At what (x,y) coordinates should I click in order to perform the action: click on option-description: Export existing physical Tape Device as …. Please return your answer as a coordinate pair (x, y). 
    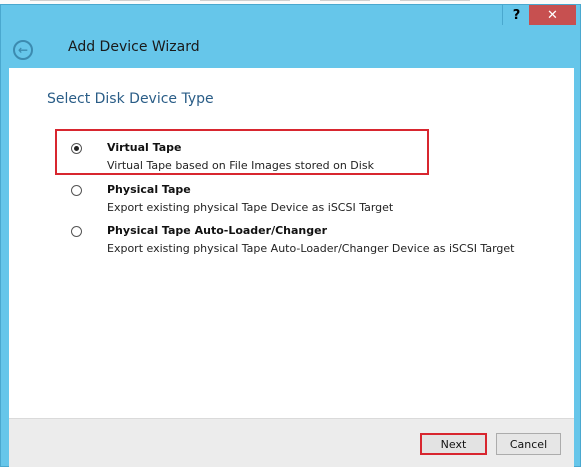
    Looking at the image, I should click on (250, 207).